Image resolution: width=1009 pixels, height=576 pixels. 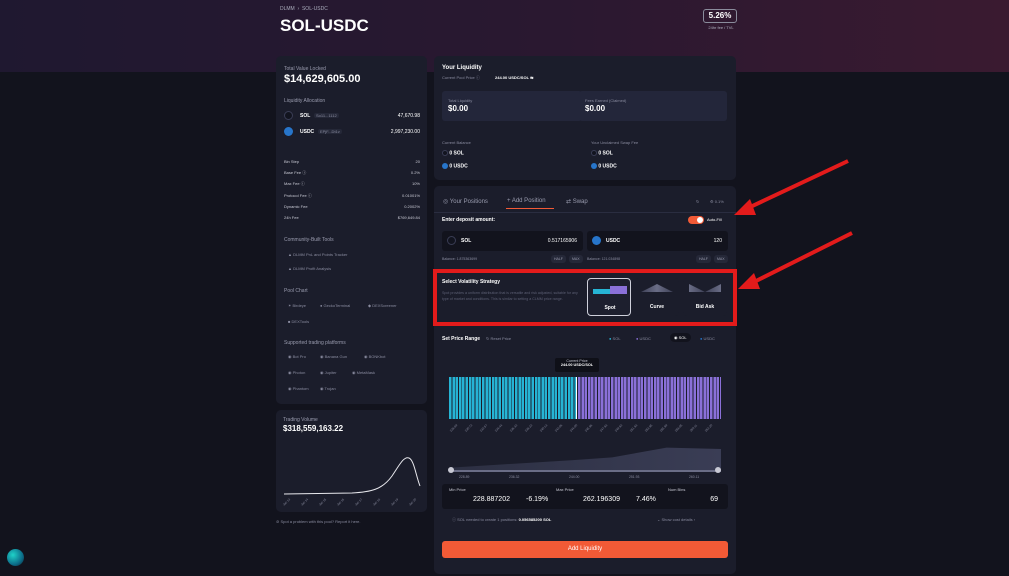 I want to click on allocation-title: Liquidity Allocation, so click(x=305, y=101).